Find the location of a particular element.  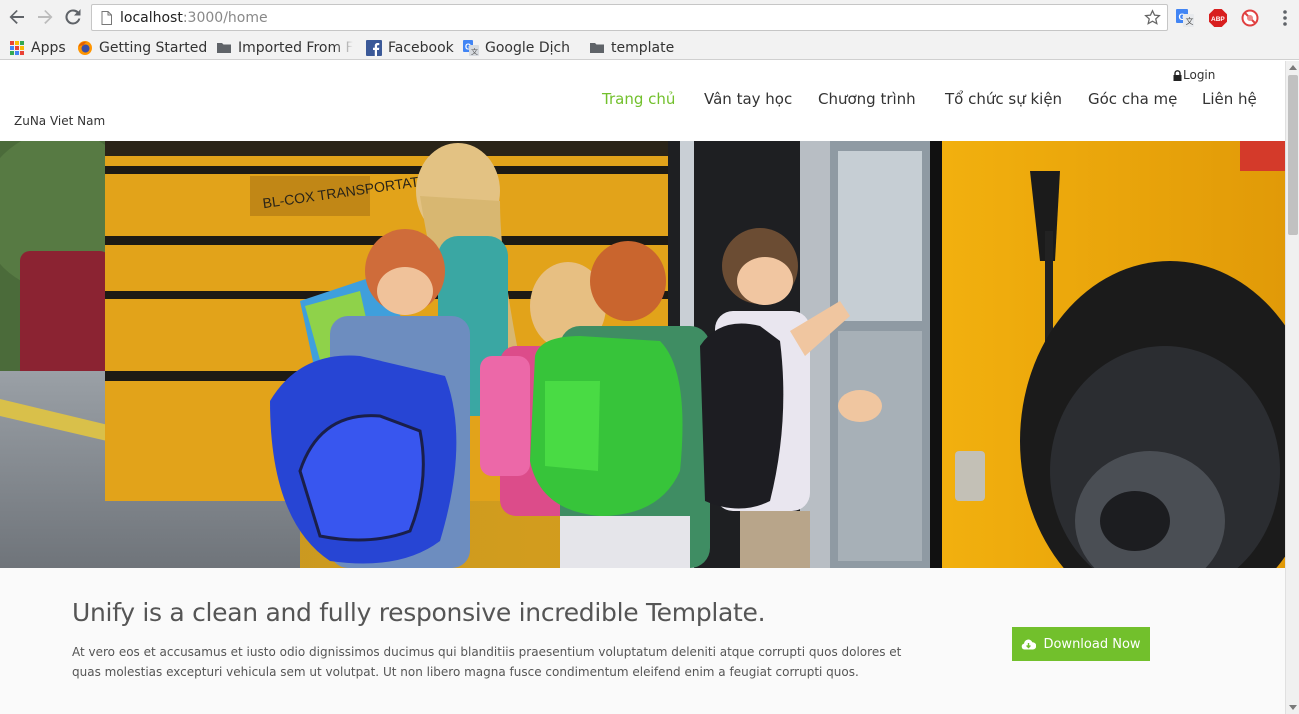

reload-button is located at coordinates (73, 17).